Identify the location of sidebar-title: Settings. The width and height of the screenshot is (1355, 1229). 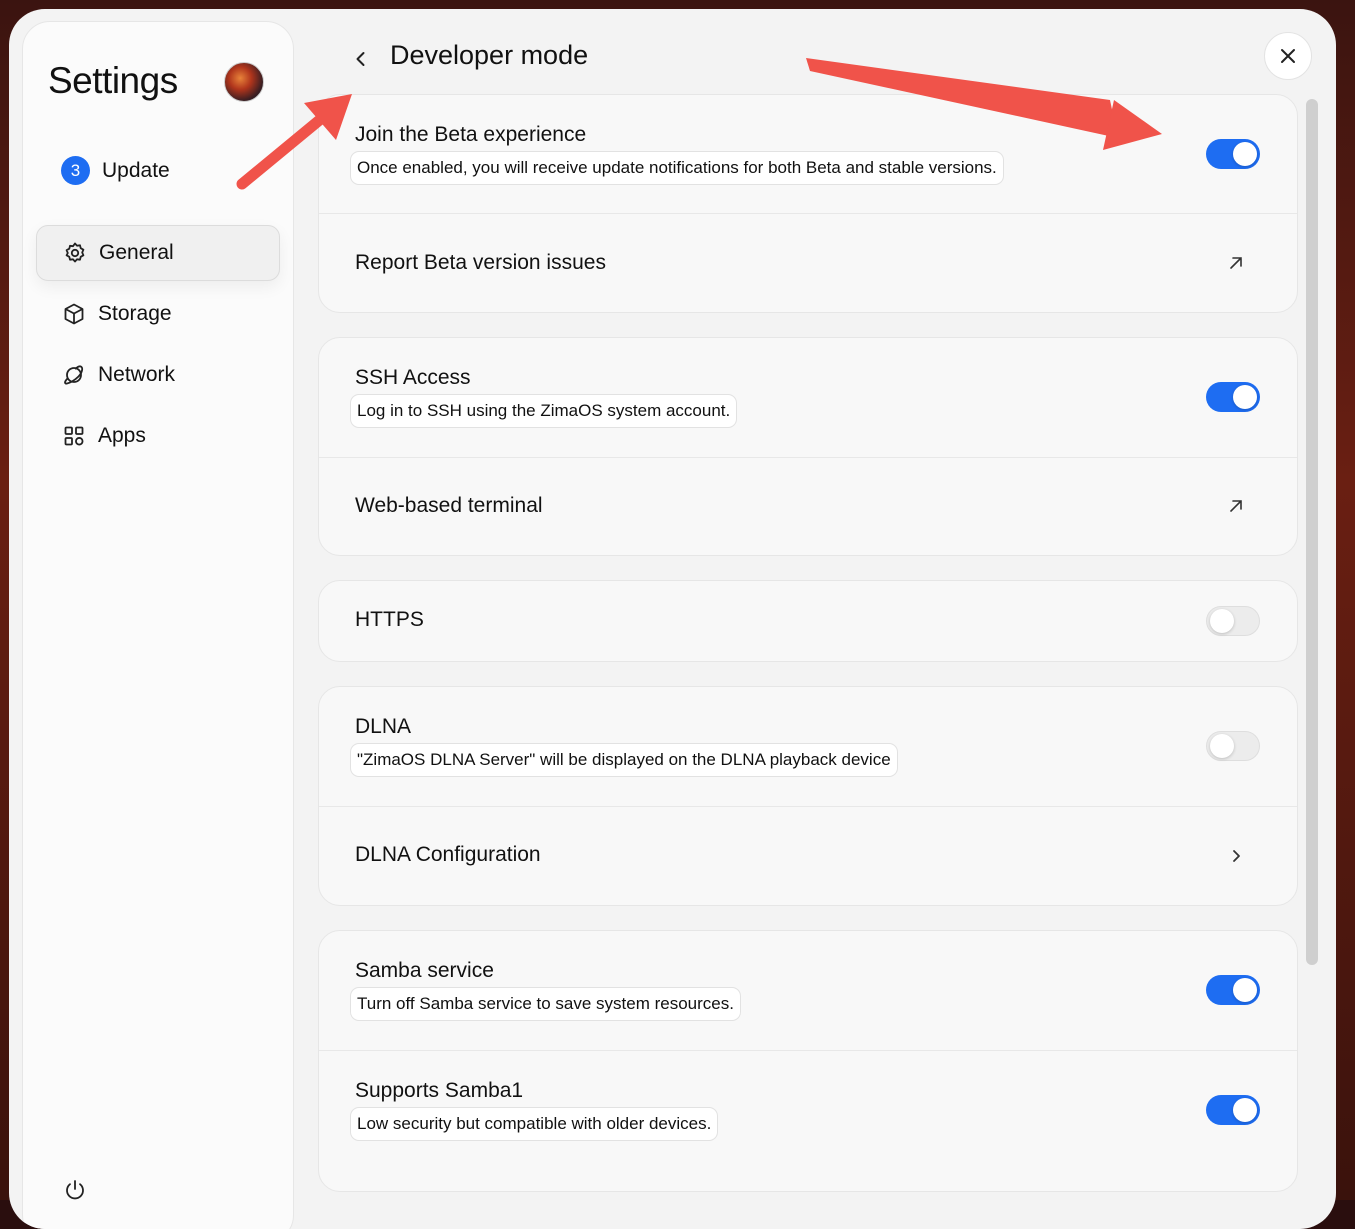
(113, 80).